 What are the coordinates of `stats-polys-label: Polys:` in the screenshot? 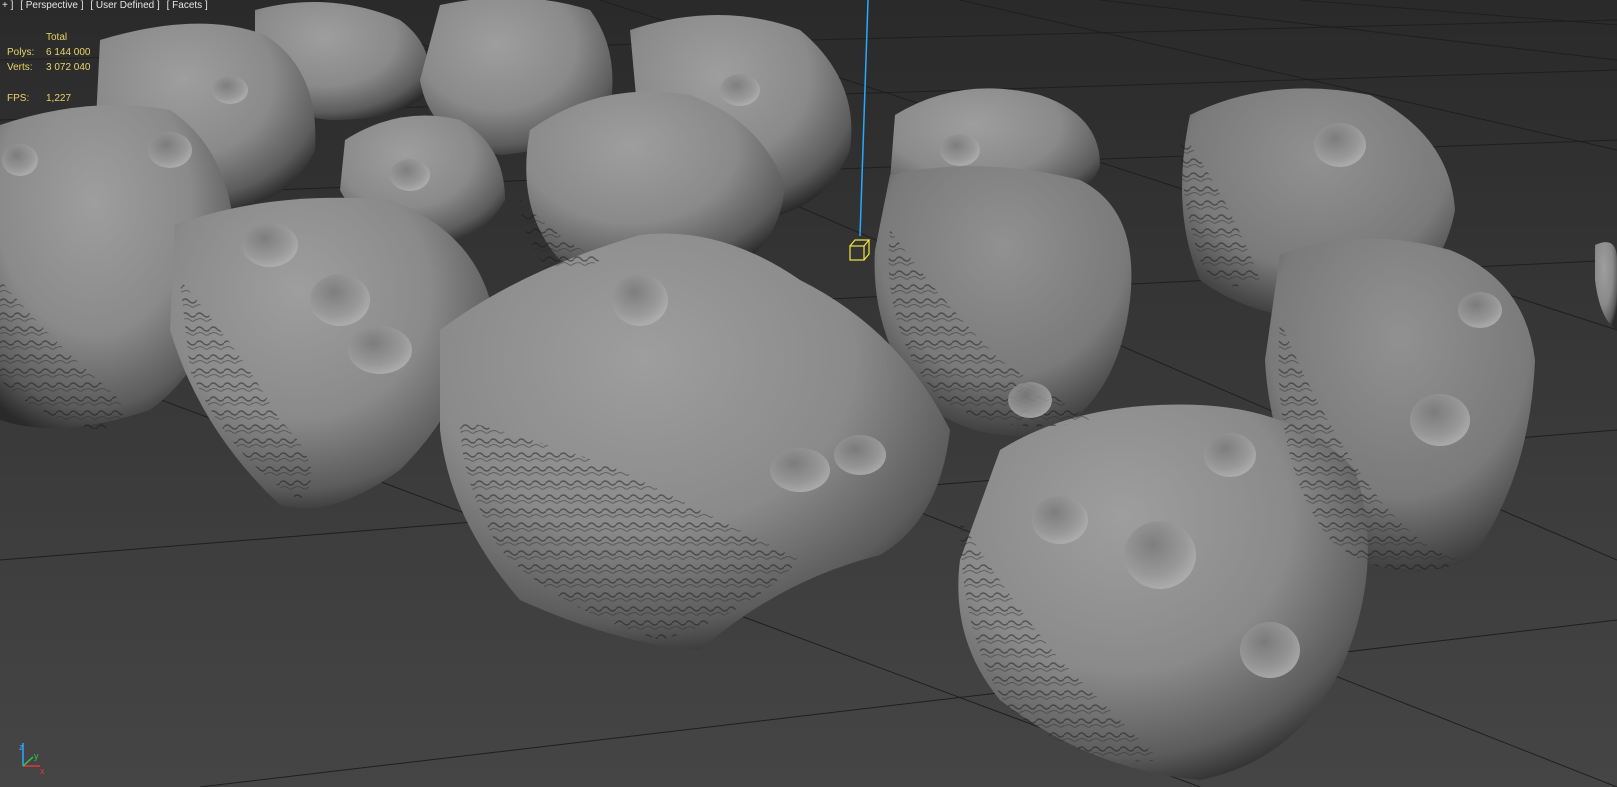 It's located at (21, 52).